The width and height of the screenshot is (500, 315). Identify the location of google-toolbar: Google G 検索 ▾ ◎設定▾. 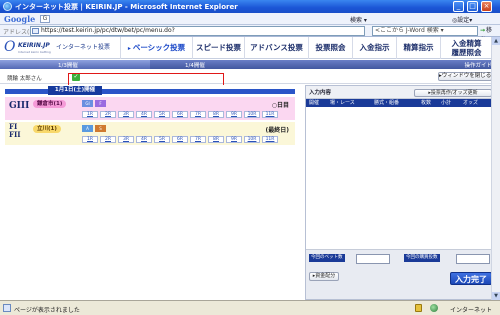
(250, 19).